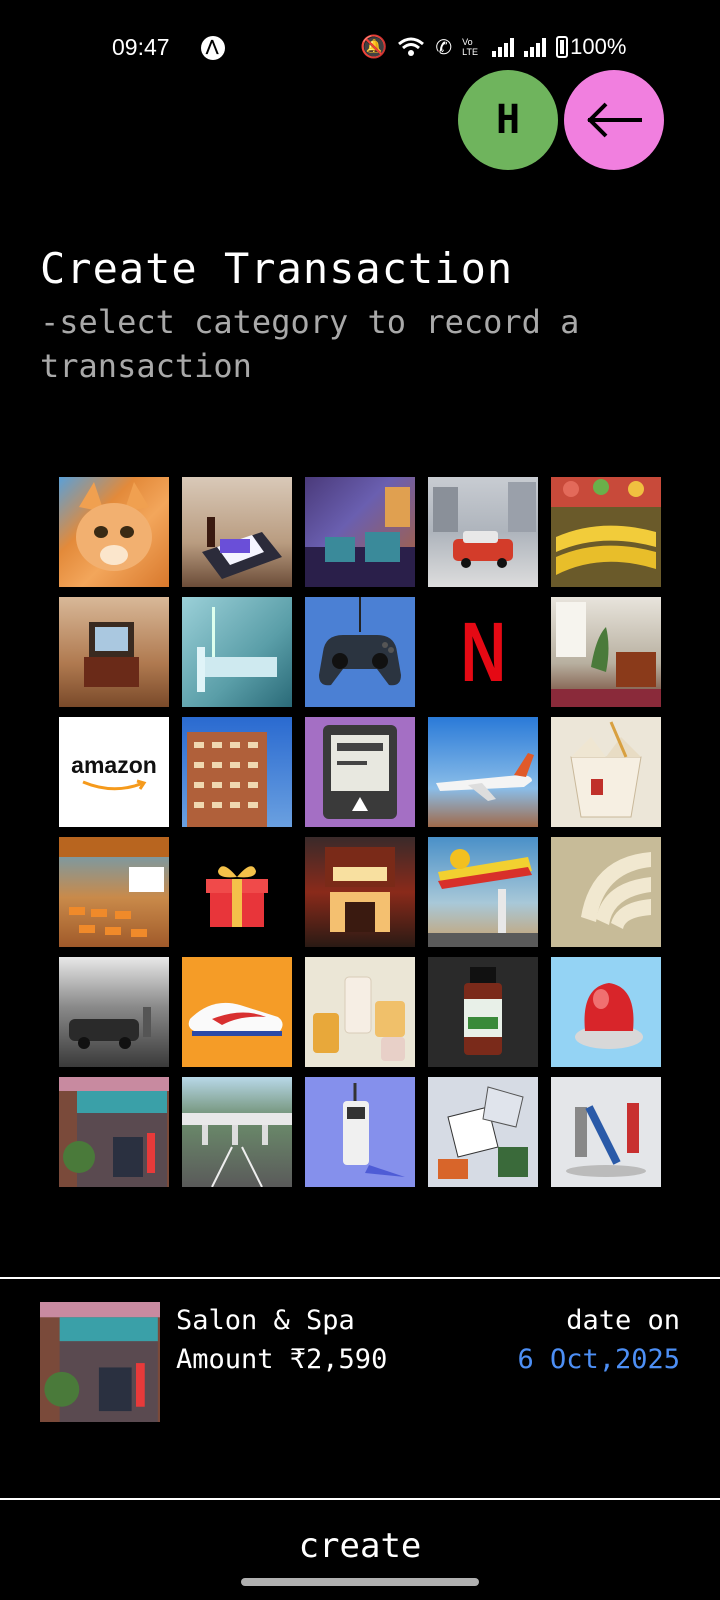 This screenshot has height=1600, width=720. I want to click on garage-icon, so click(110, 1028).